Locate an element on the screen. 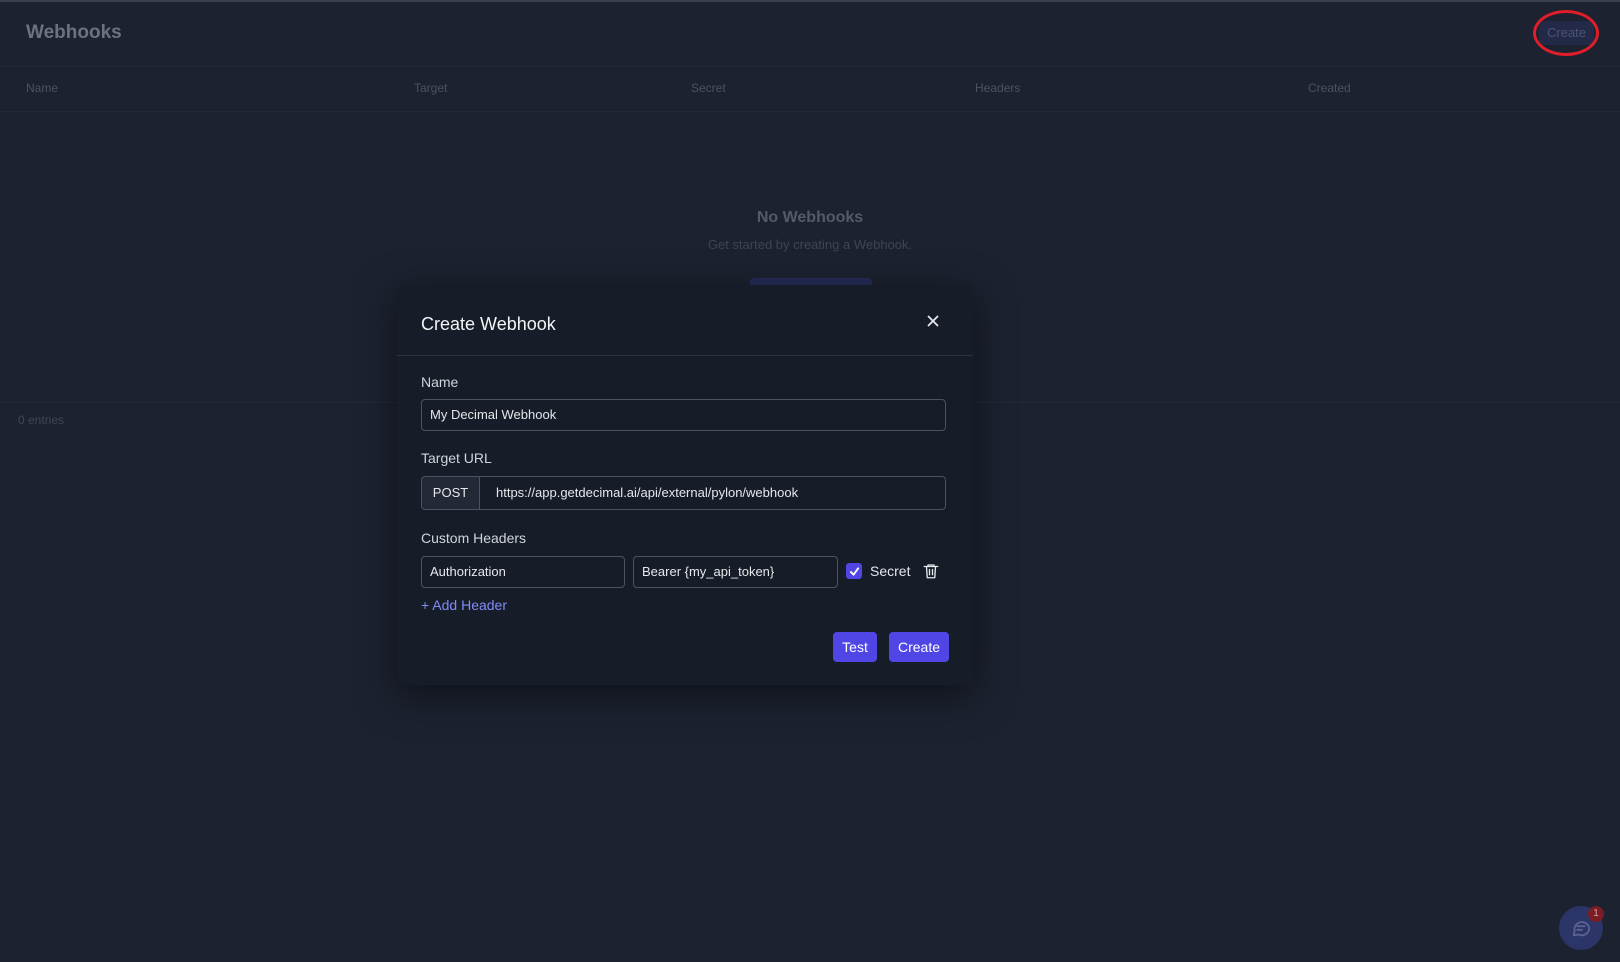 This screenshot has width=1620, height=962. chat-icon is located at coordinates (1581, 929).